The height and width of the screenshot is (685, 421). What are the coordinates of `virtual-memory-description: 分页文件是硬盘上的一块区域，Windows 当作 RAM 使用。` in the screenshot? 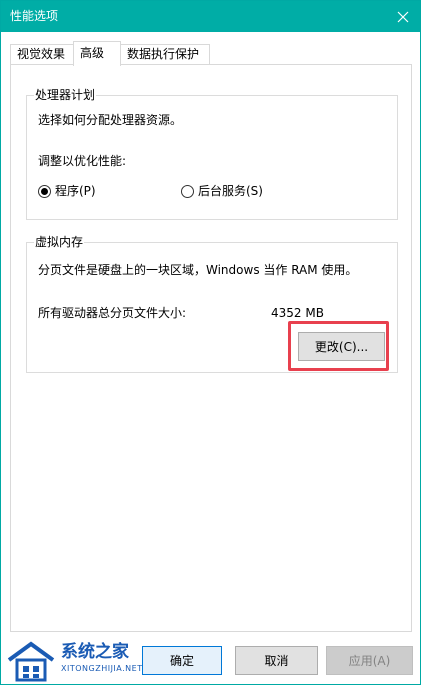 It's located at (198, 270).